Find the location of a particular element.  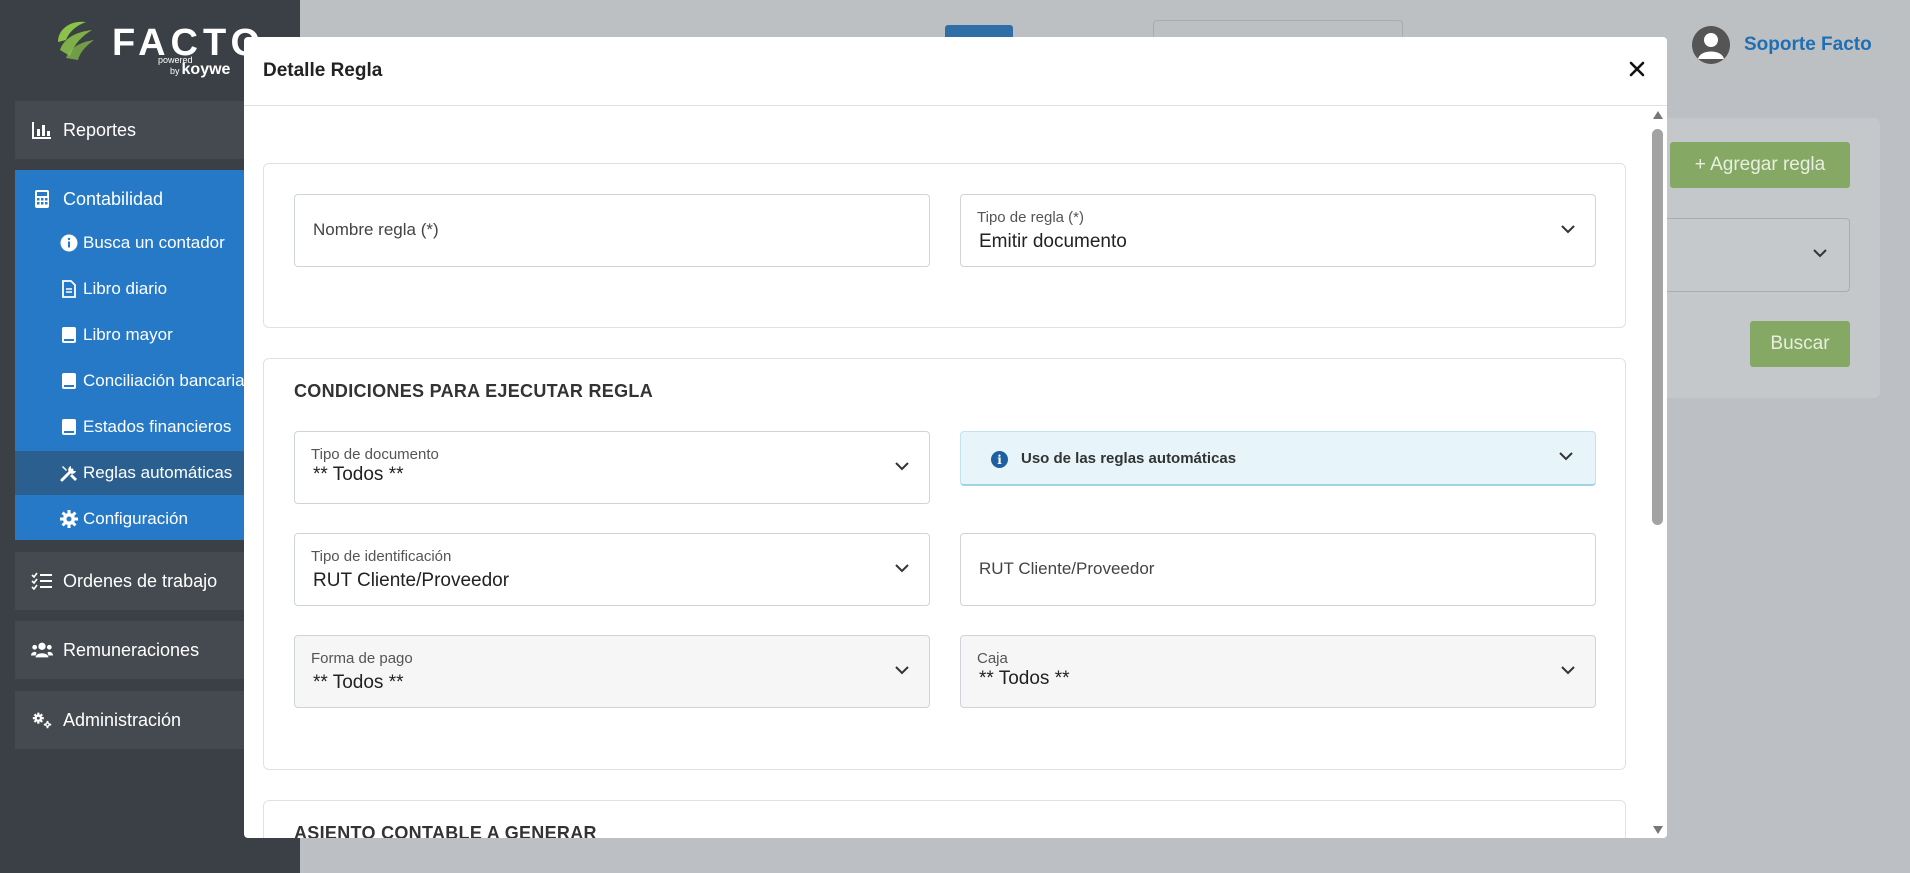

modal-header: Detalle Regla is located at coordinates (955, 71).